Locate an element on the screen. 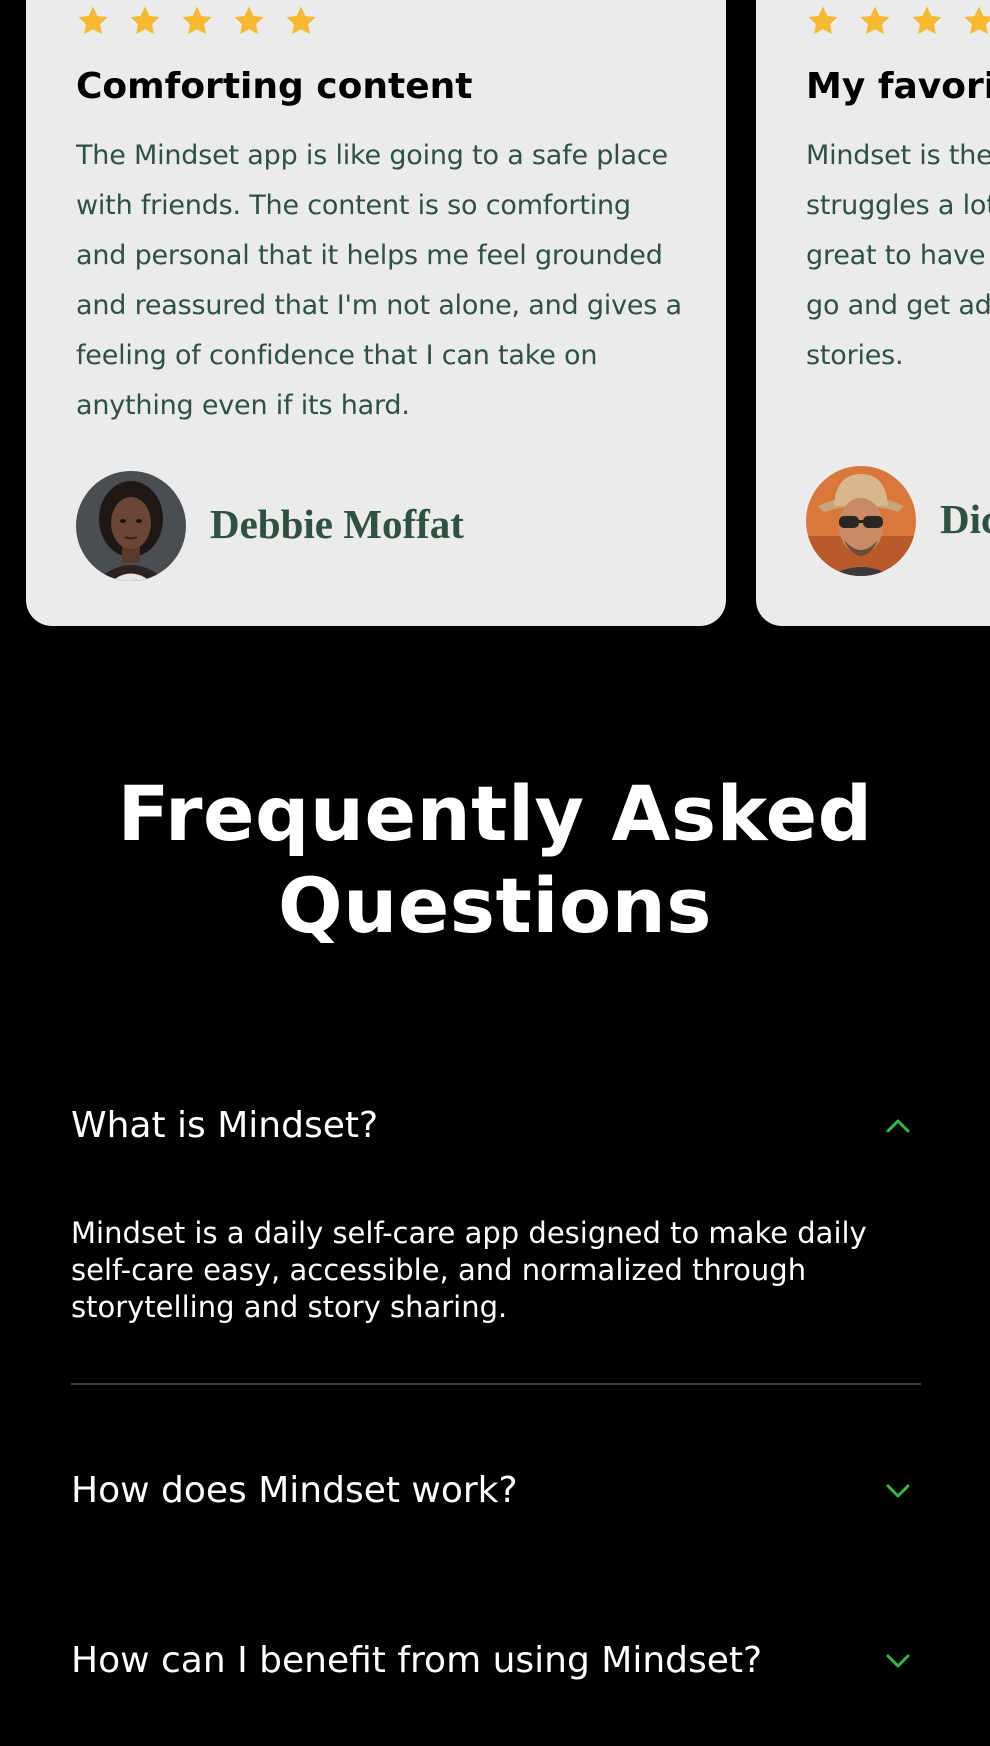 The height and width of the screenshot is (1746, 990). faq-item-benefits: How can I benefit from using Mindset? is located at coordinates (496, 1661).